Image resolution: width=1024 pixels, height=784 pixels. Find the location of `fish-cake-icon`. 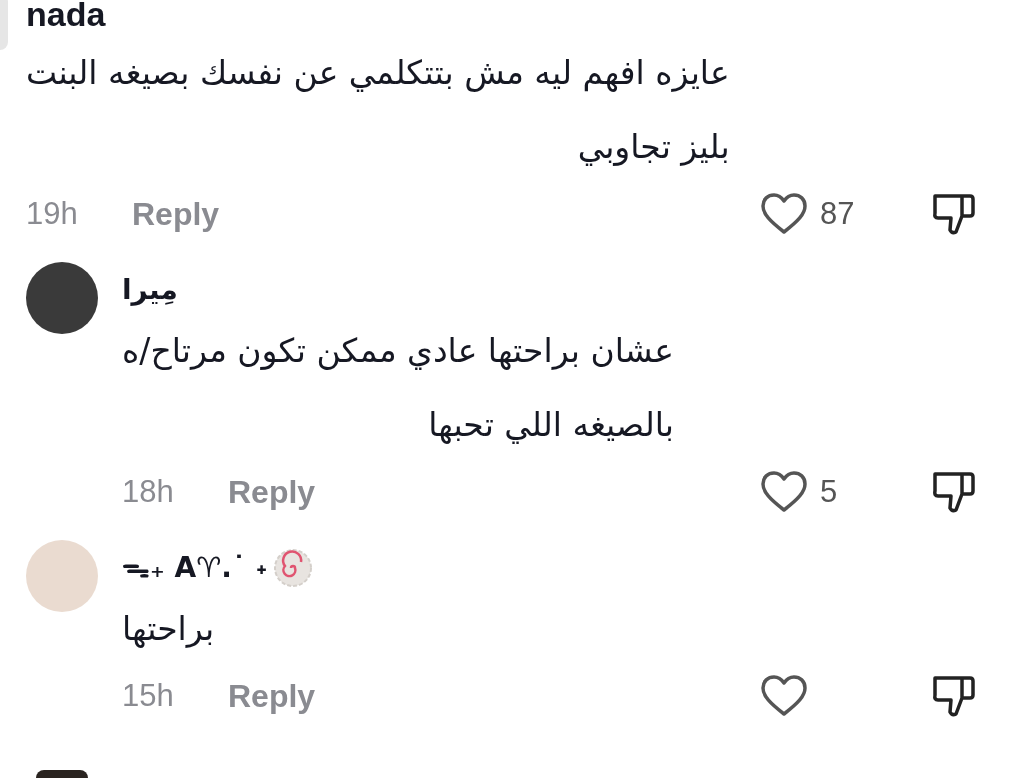

fish-cake-icon is located at coordinates (293, 568).